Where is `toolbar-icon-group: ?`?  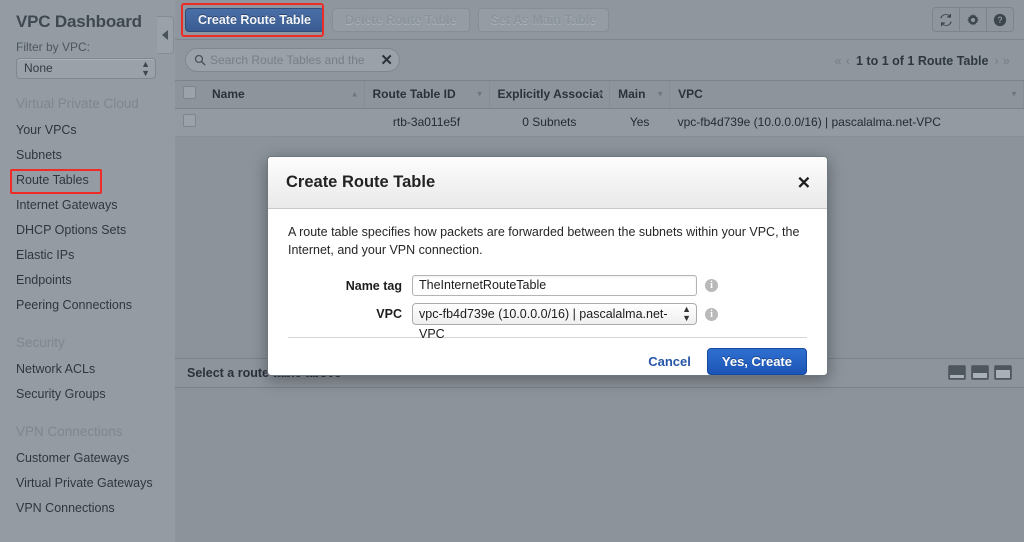
toolbar-icon-group: ? is located at coordinates (973, 19).